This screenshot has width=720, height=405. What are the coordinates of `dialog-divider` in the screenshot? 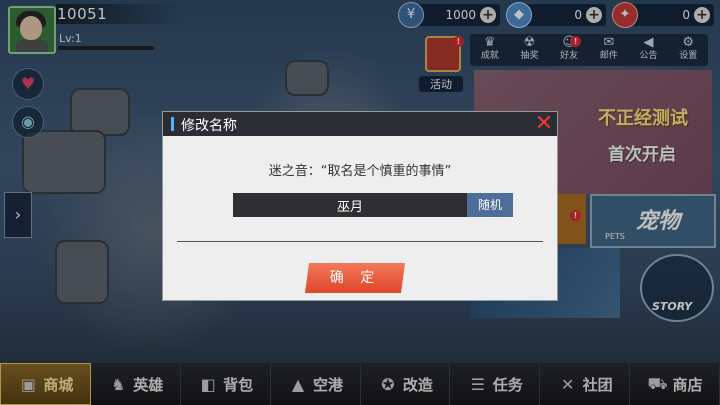 It's located at (360, 241).